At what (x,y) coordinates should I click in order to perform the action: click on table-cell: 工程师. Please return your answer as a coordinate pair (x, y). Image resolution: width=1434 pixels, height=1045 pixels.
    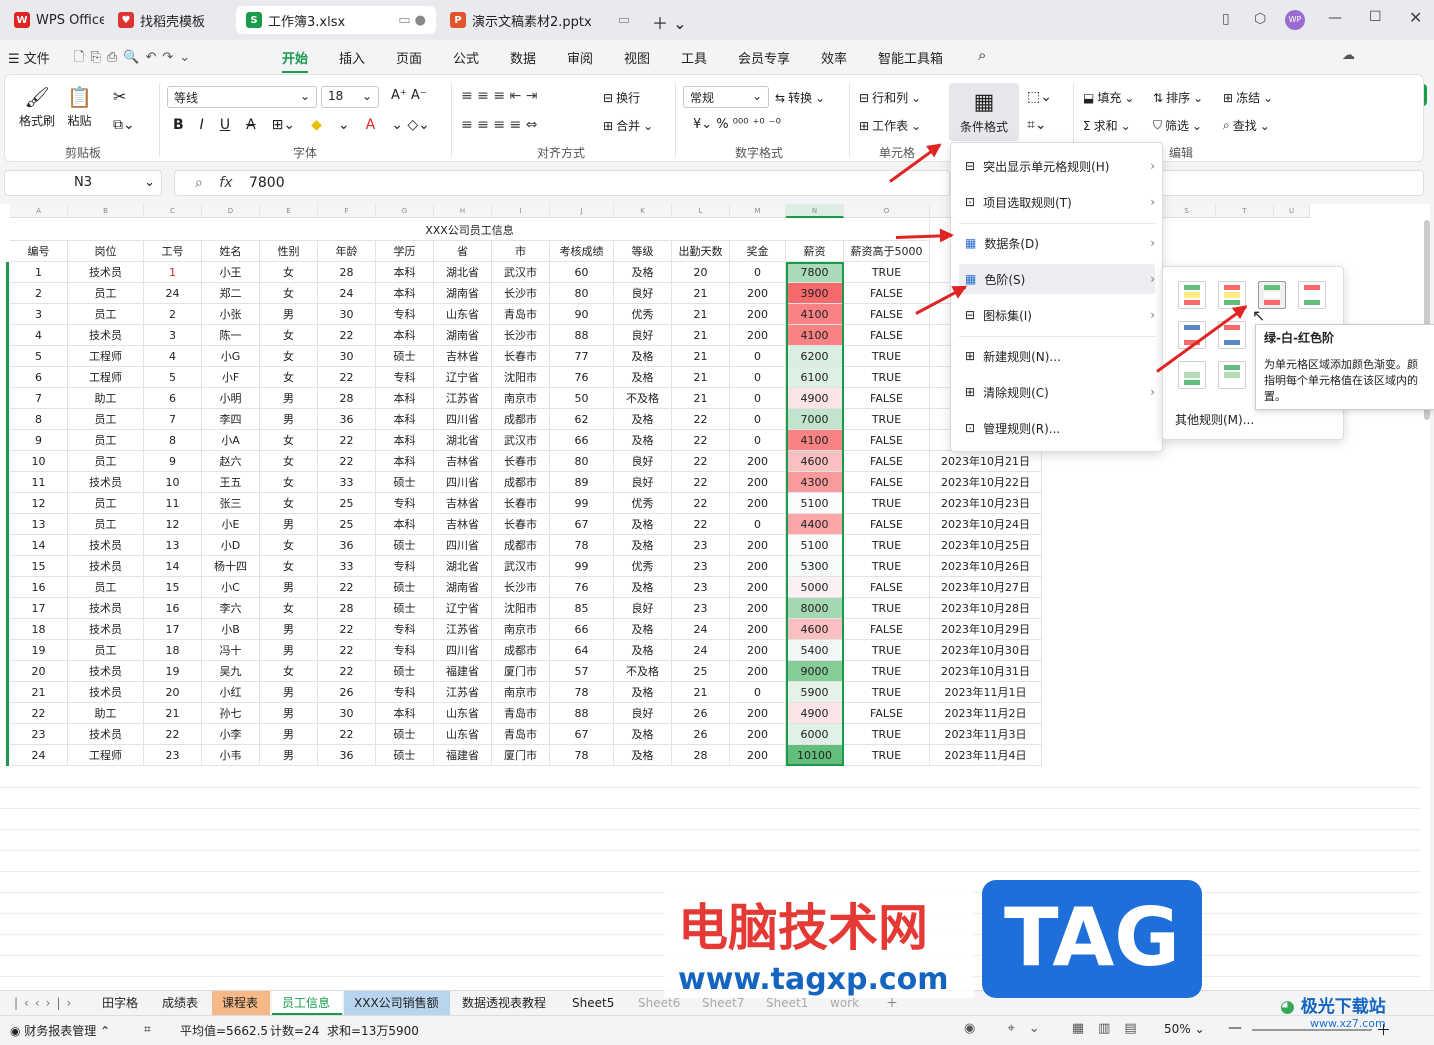
    Looking at the image, I should click on (106, 356).